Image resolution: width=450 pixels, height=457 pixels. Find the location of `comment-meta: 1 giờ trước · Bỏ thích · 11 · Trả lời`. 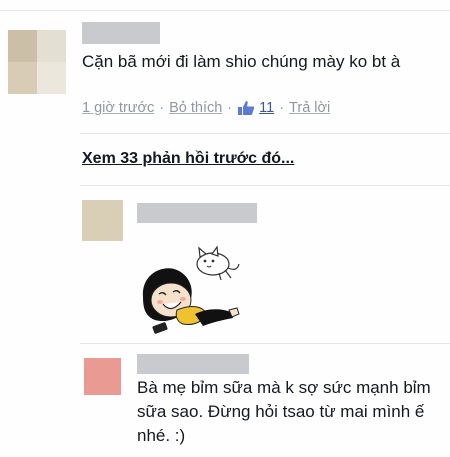

comment-meta: 1 giờ trước · Bỏ thích · 11 · Trả lời is located at coordinates (206, 108).